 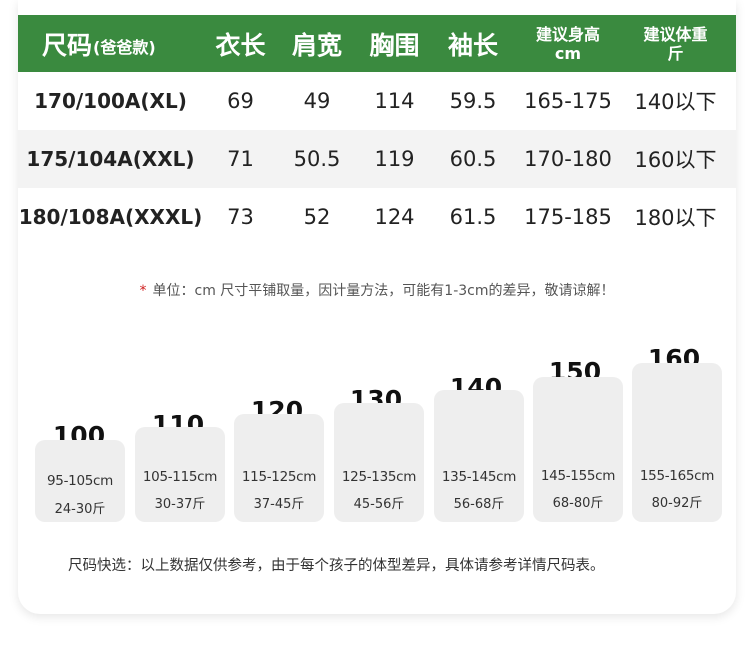 What do you see at coordinates (379, 504) in the screenshot?
I see `chip-kg: 45-56斤` at bounding box center [379, 504].